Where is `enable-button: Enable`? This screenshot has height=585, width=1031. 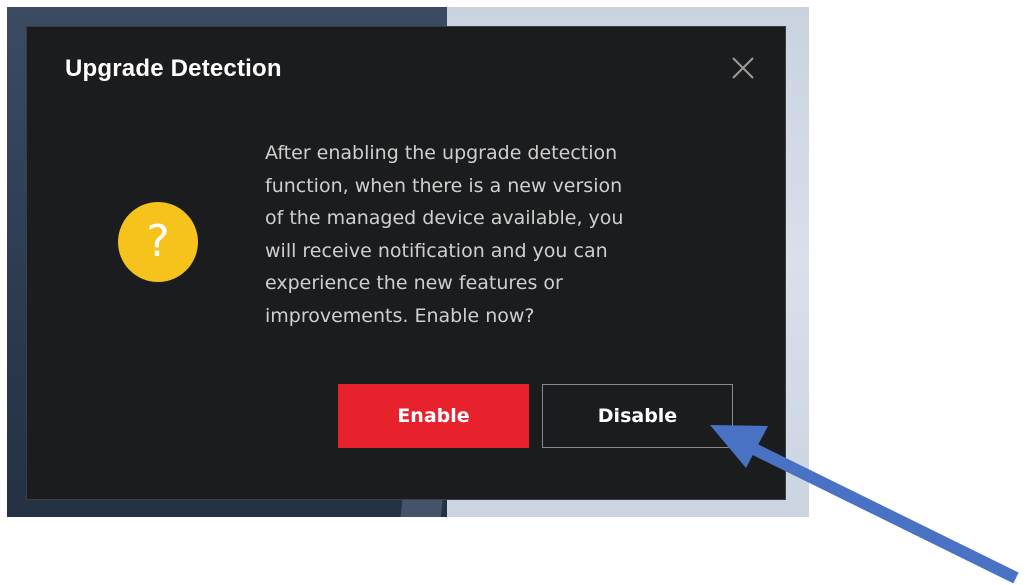 enable-button: Enable is located at coordinates (433, 416).